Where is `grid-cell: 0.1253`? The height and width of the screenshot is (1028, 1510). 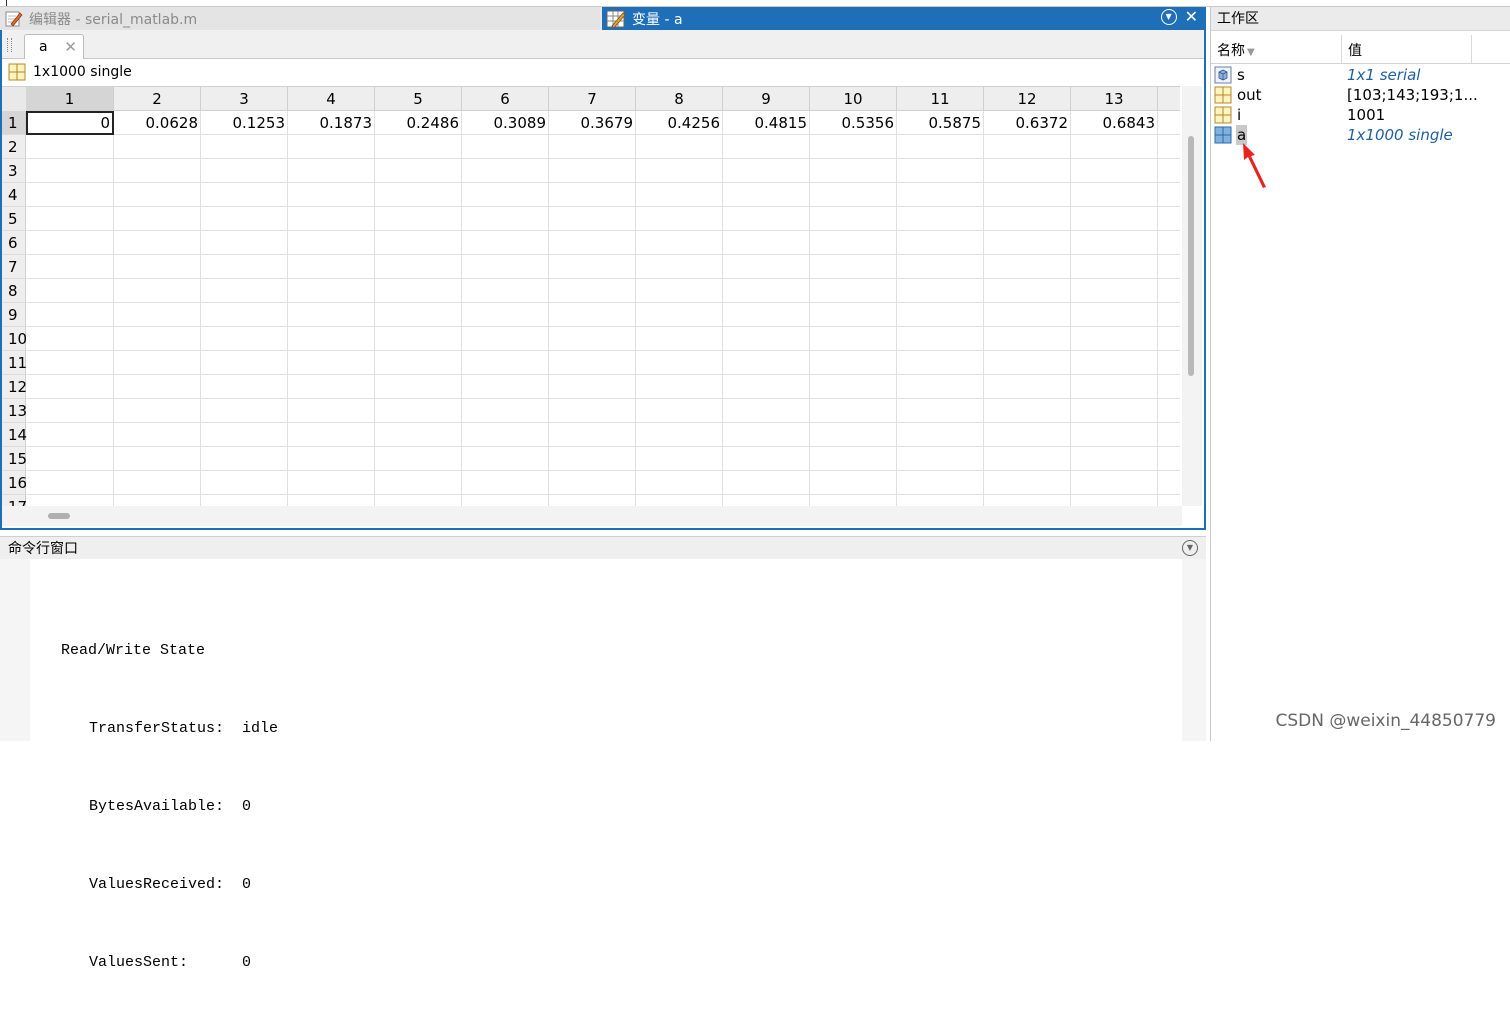
grid-cell: 0.1253 is located at coordinates (244, 123).